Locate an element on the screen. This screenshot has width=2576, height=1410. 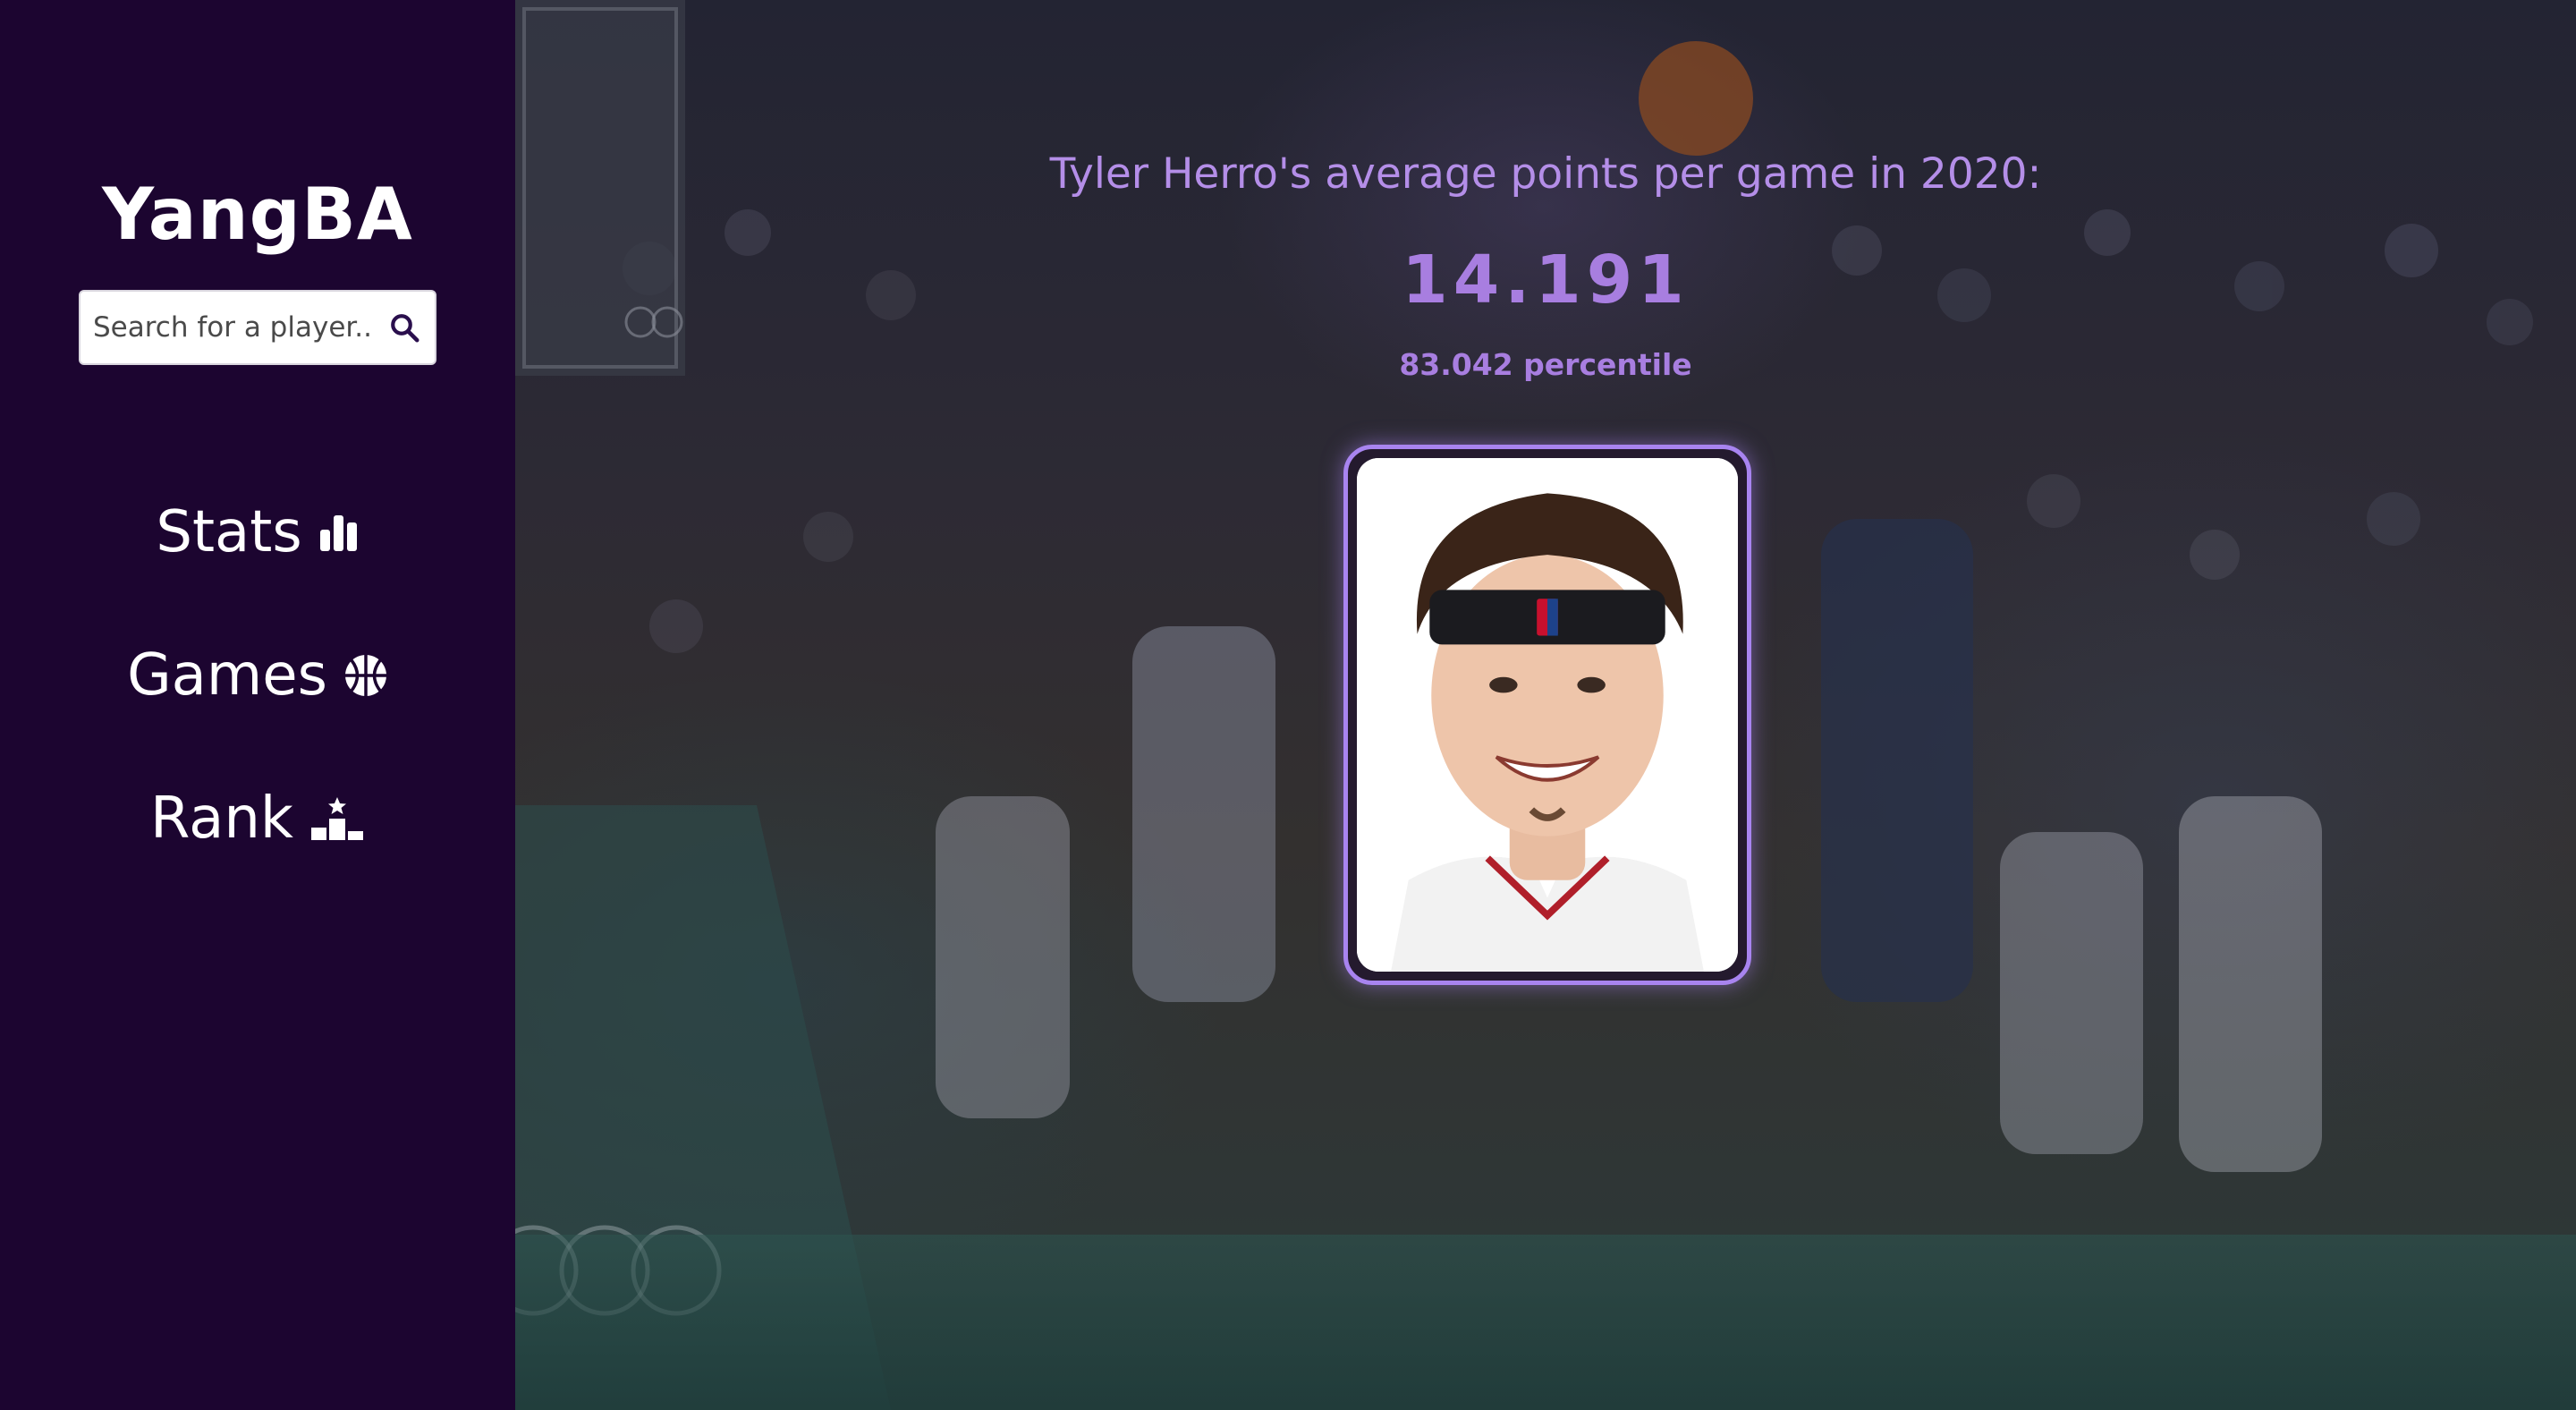
court-floor is located at coordinates (1545, 1323).